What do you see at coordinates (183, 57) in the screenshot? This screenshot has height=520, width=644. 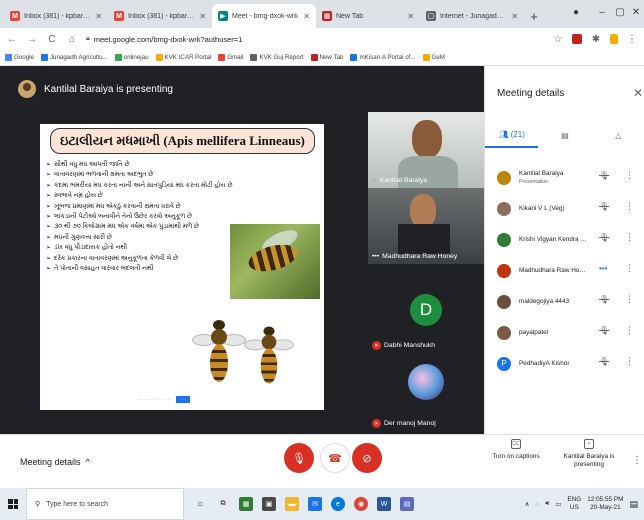 I see `bookmark-item: KVK ICAR Portal` at bounding box center [183, 57].